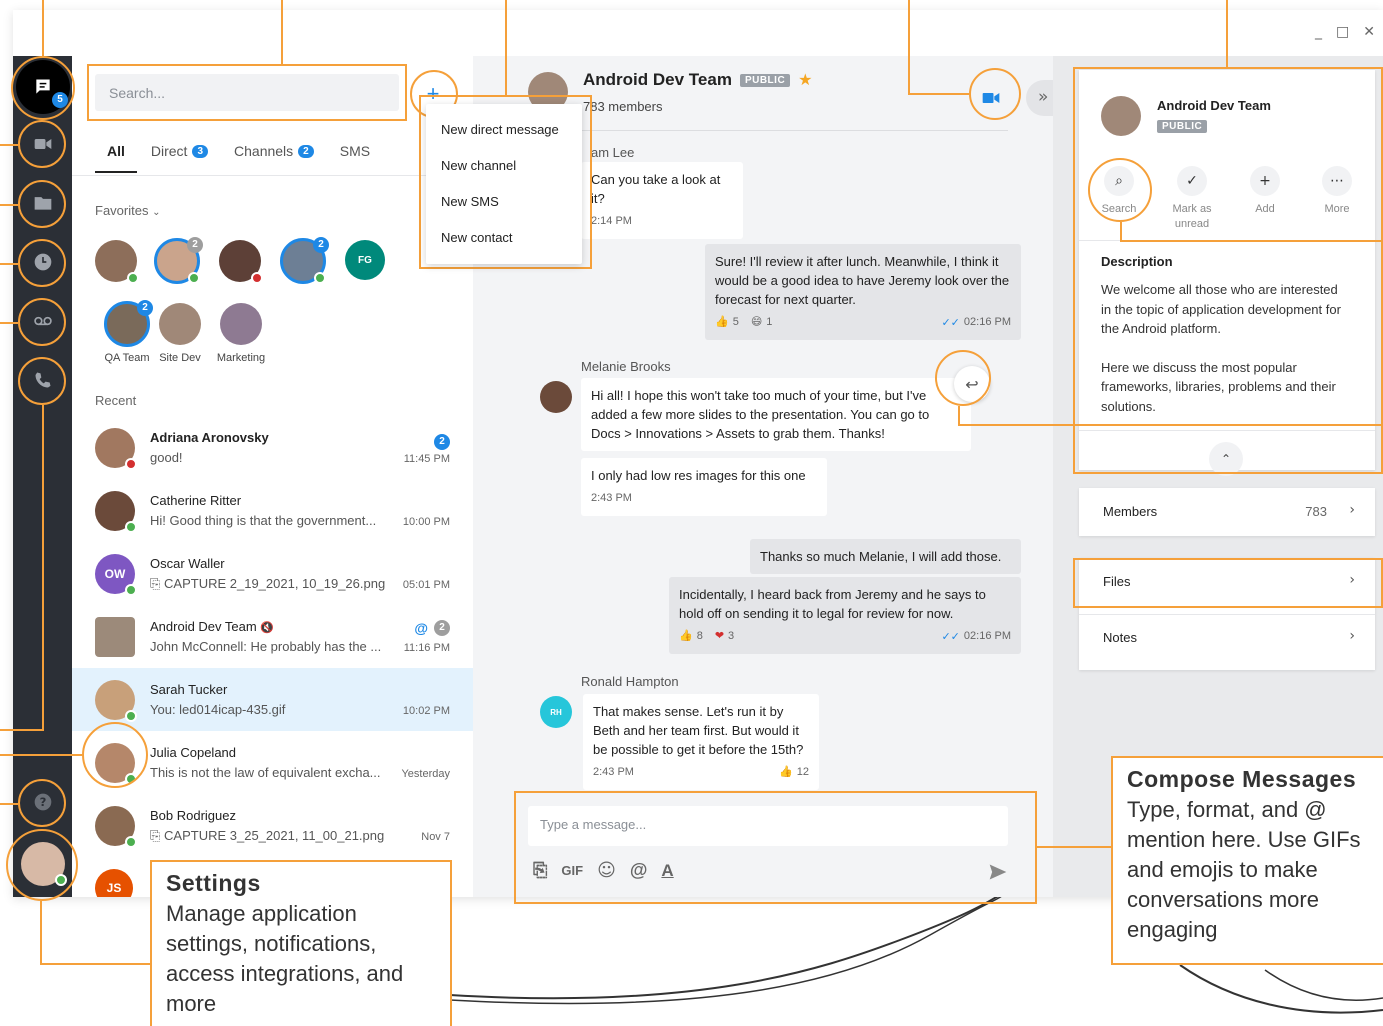 The width and height of the screenshot is (1383, 1026). I want to click on group-avatar-qa-team: 2, so click(128, 323).